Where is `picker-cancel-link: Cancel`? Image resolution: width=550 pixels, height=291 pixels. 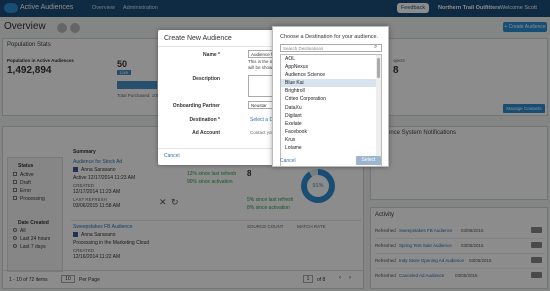
picker-cancel-link: Cancel is located at coordinates (288, 161).